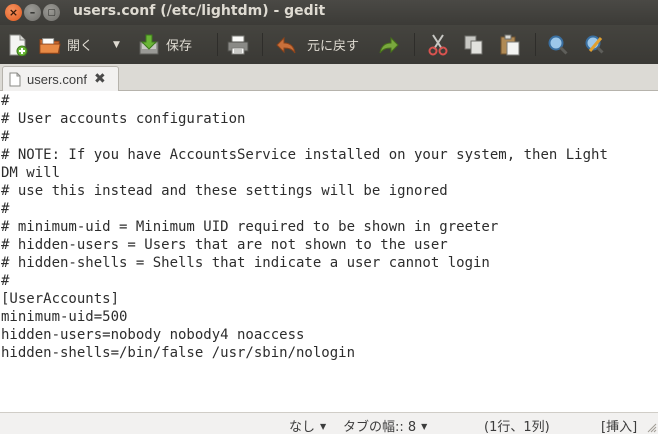  Describe the element at coordinates (165, 44) in the screenshot. I see `save-button: 保存` at that location.